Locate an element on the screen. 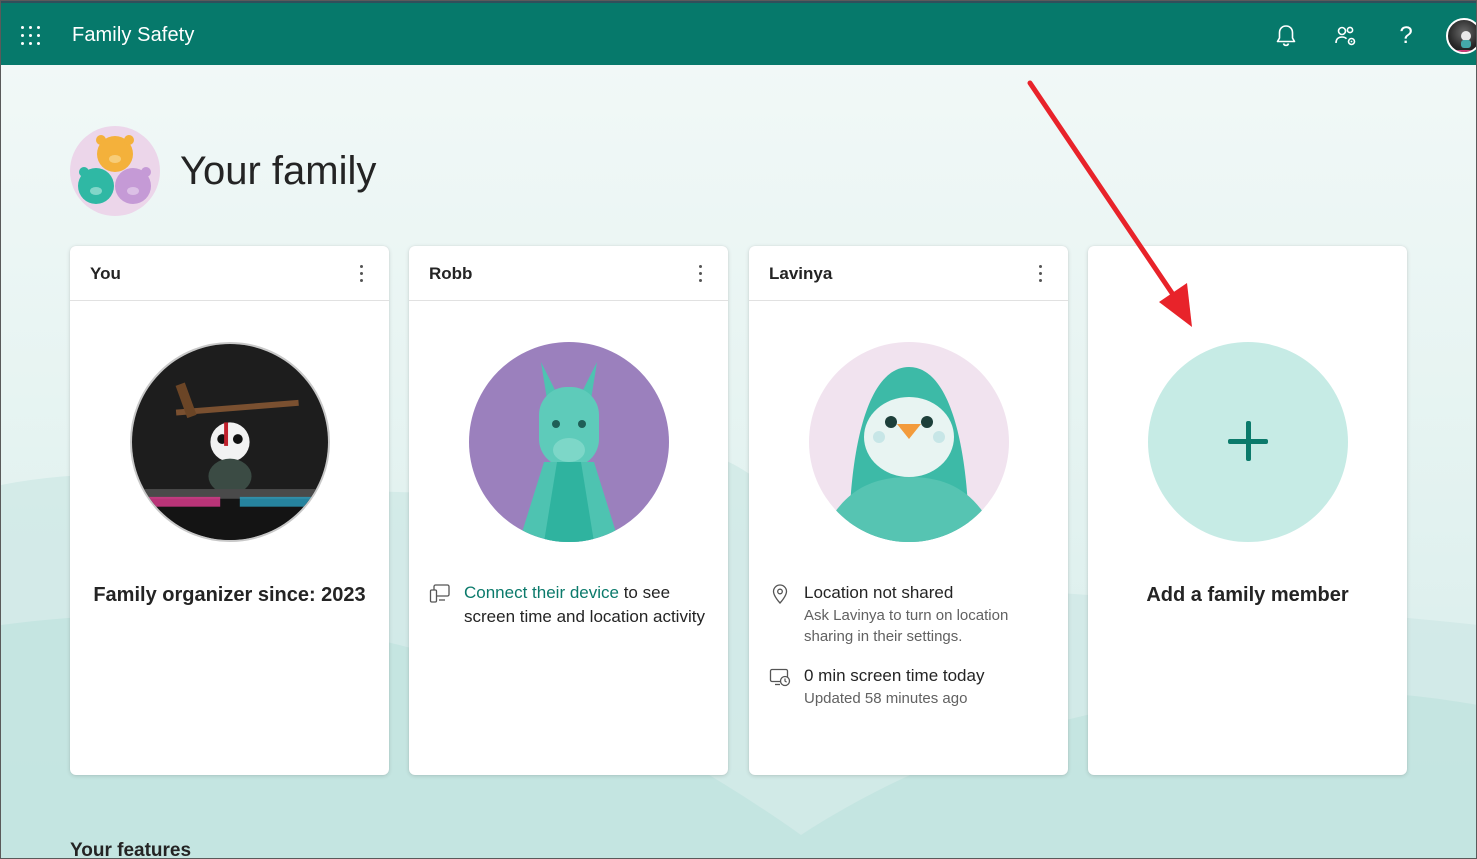  add-member-button is located at coordinates (1248, 442).